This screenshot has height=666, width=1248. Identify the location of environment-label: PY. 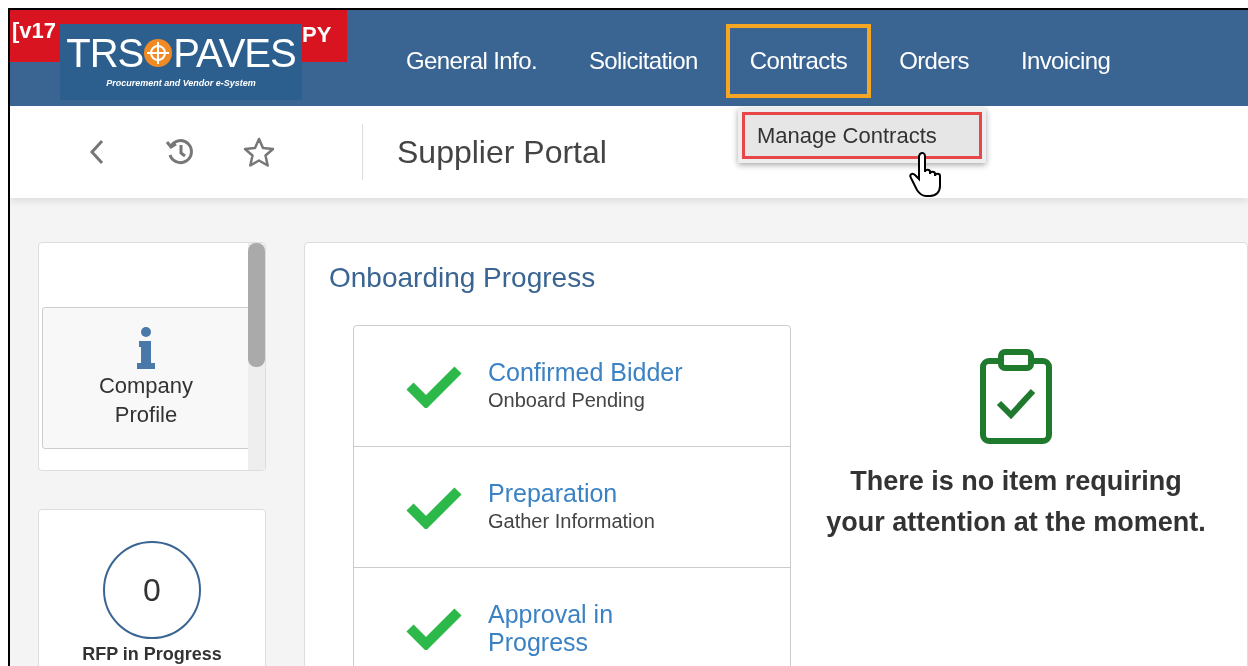
(317, 35).